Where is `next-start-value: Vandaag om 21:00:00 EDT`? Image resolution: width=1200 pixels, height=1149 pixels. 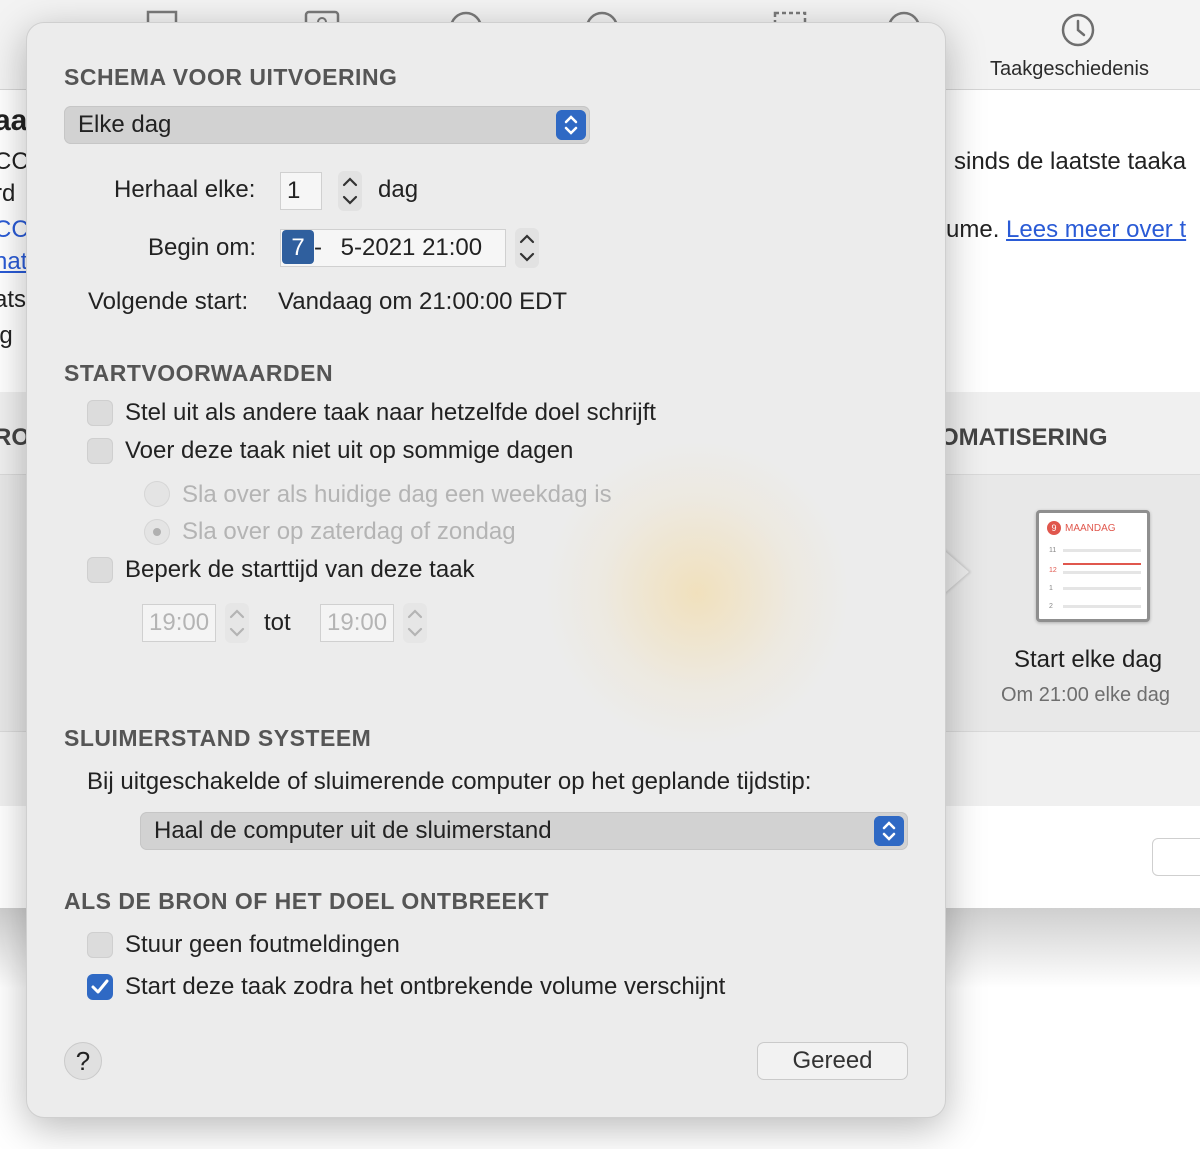 next-start-value: Vandaag om 21:00:00 EDT is located at coordinates (423, 301).